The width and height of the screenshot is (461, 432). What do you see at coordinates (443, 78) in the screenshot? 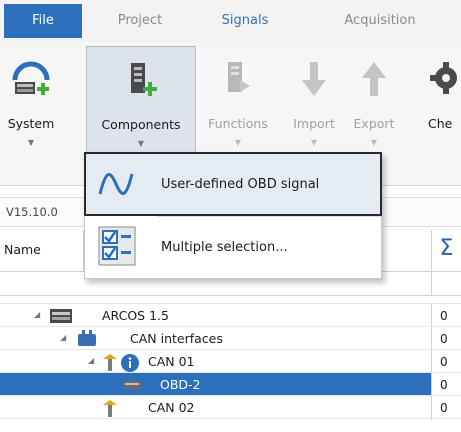
I see `gear-icon` at bounding box center [443, 78].